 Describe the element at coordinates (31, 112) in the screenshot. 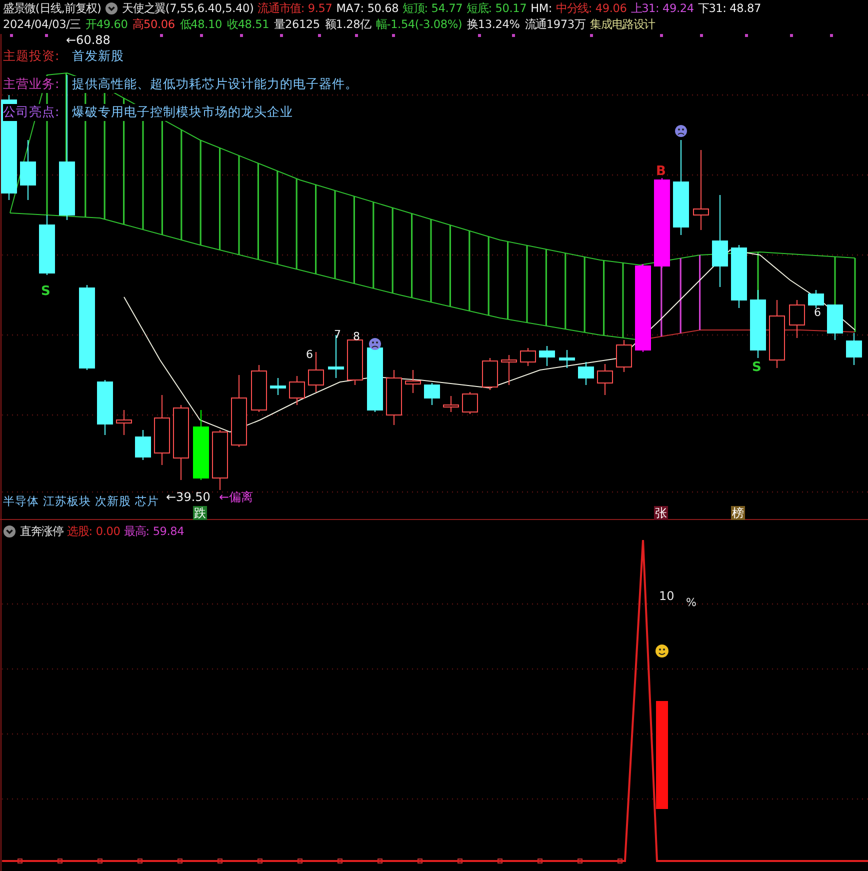

I see `note-label: 公司亮点:` at that location.